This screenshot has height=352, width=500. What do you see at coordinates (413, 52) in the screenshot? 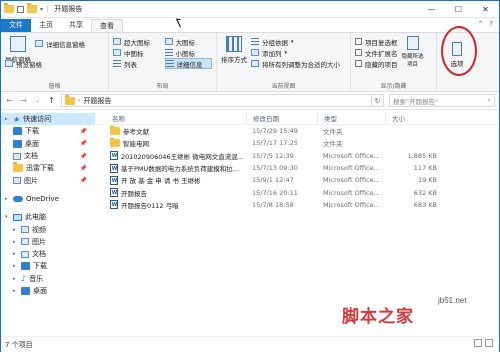
I see `hide-selected-button: 隐藏所选项目` at bounding box center [413, 52].